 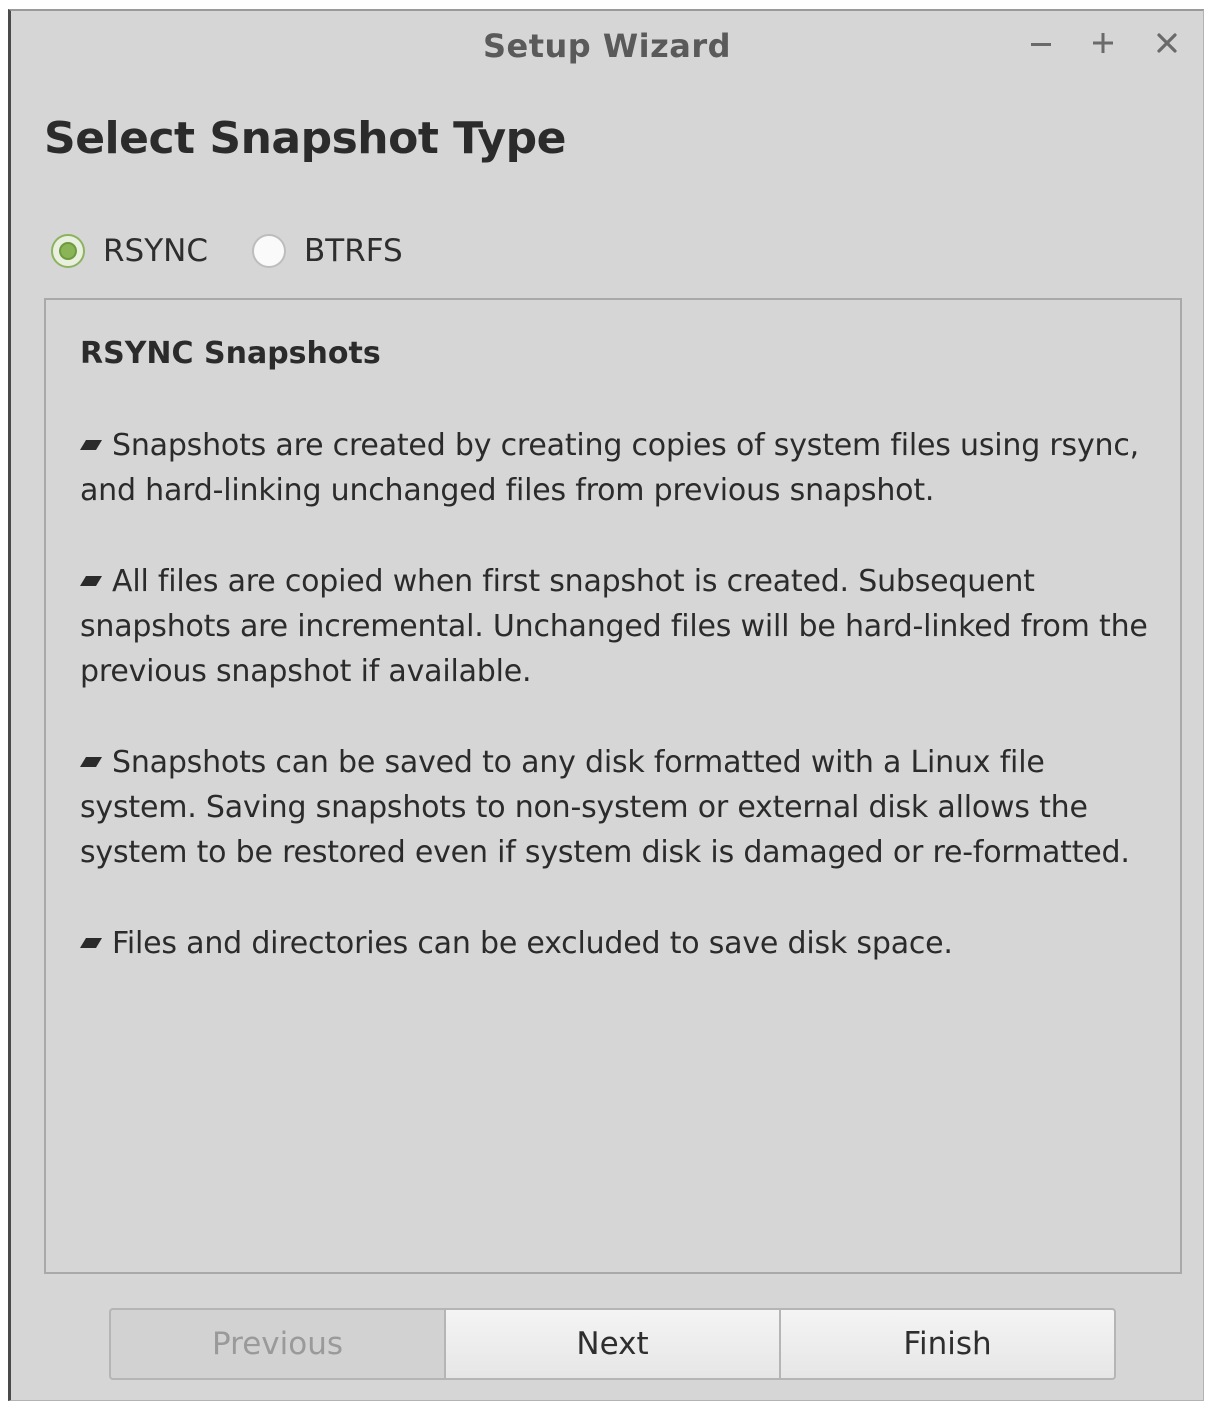 I want to click on minimize-icon, so click(x=1041, y=43).